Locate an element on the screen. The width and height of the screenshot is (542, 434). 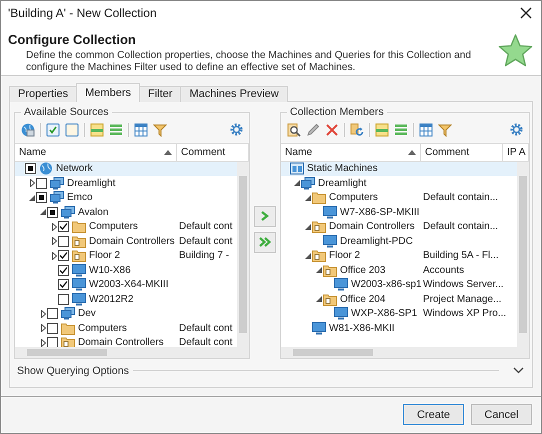
sort-icon is located at coordinates (168, 152).